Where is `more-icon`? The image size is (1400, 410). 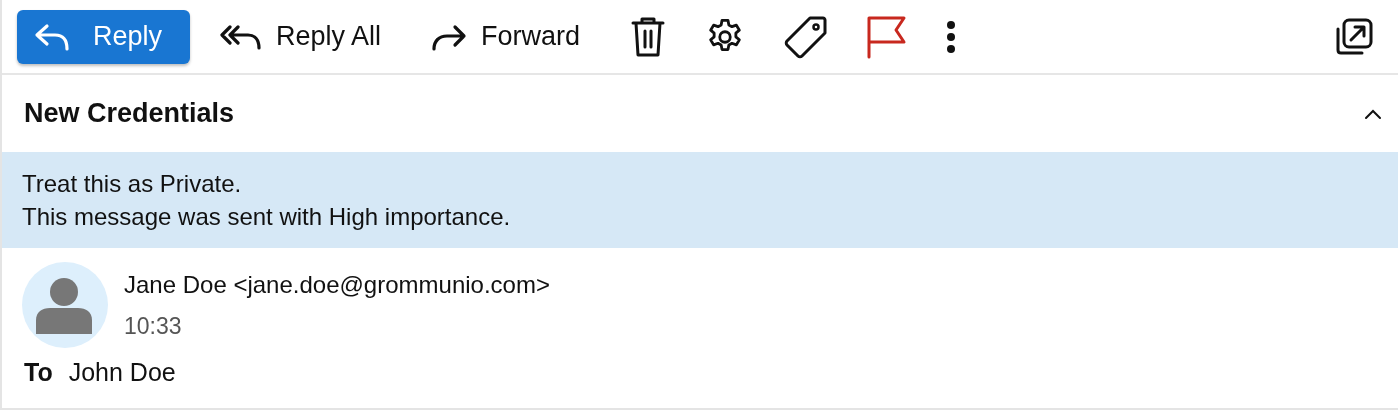 more-icon is located at coordinates (951, 36).